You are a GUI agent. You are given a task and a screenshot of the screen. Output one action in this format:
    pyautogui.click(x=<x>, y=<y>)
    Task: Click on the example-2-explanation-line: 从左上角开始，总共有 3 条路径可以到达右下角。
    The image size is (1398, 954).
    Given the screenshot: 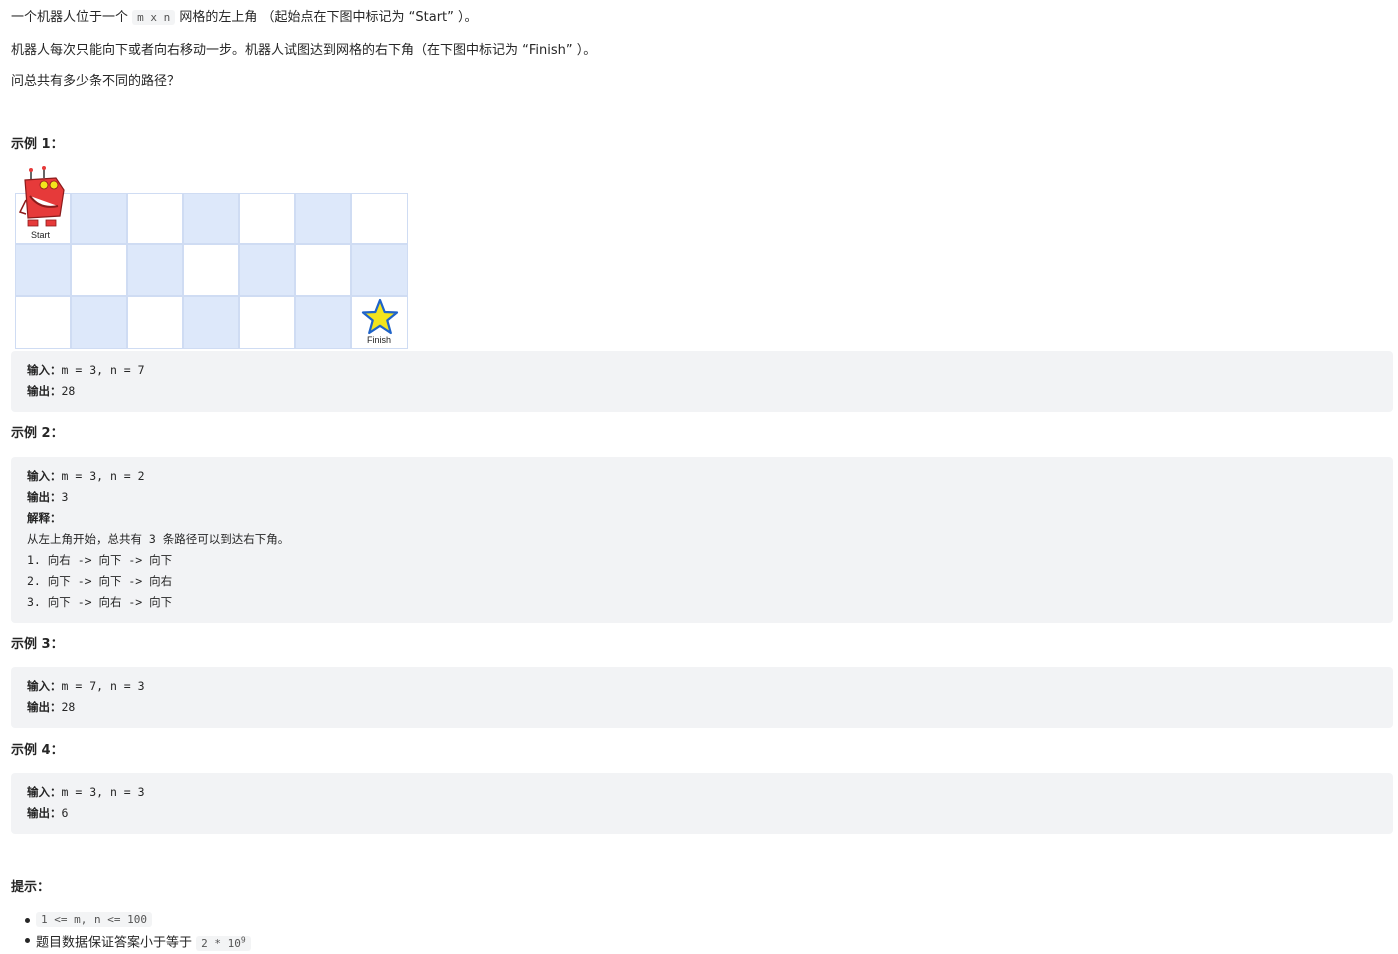 What is the action you would take?
    pyautogui.click(x=158, y=539)
    